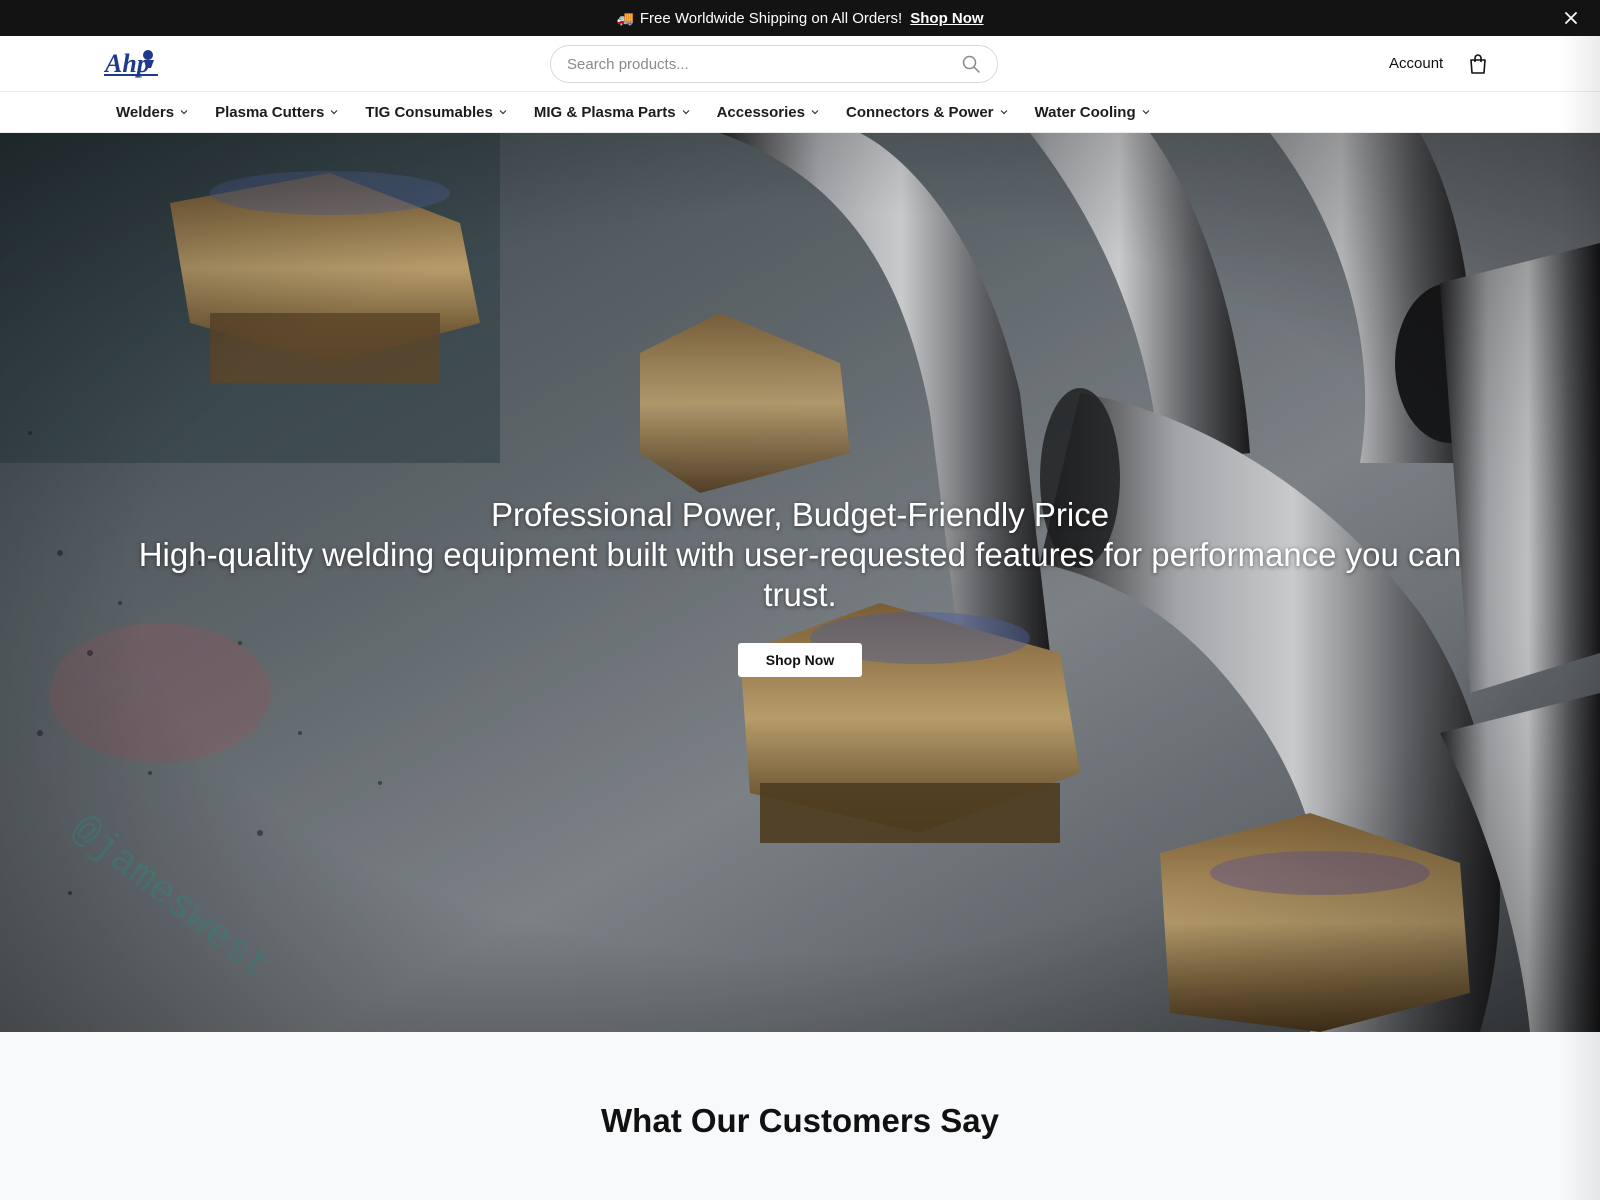 The image size is (1600, 1200). What do you see at coordinates (971, 64) in the screenshot?
I see `search-icon` at bounding box center [971, 64].